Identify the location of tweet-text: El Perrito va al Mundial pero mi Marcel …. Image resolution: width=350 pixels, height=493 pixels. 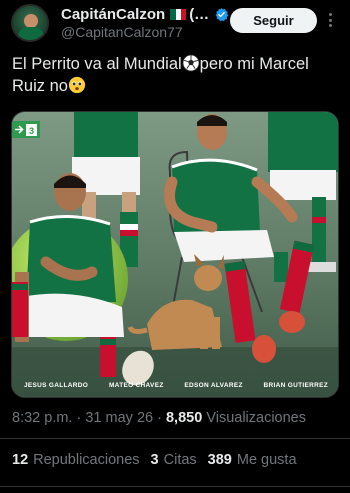
(177, 75).